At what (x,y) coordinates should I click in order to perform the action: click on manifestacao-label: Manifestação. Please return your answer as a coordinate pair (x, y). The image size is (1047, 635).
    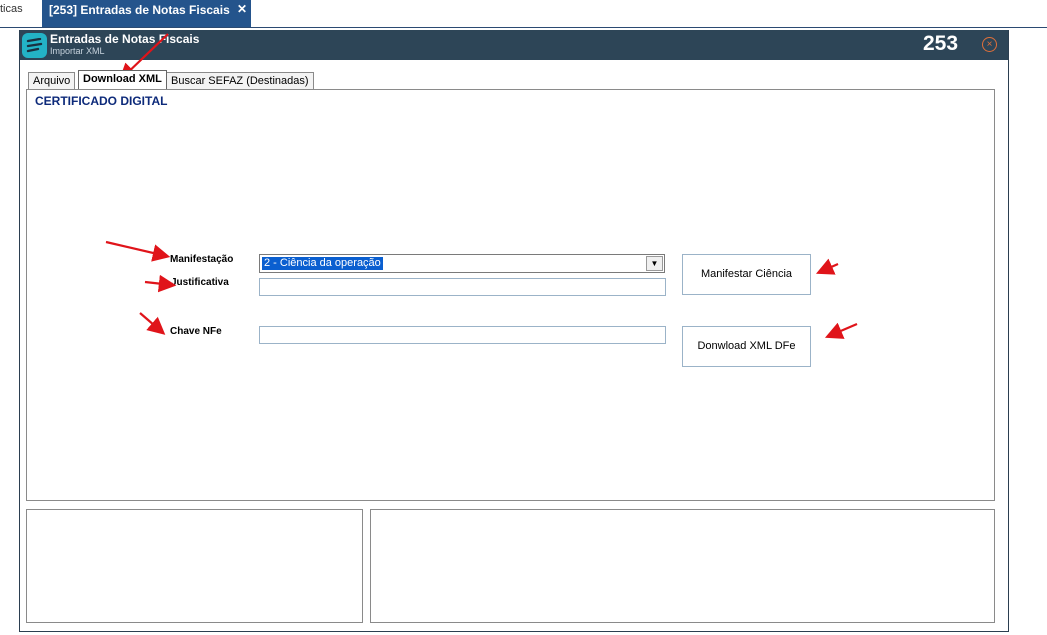
    Looking at the image, I should click on (202, 259).